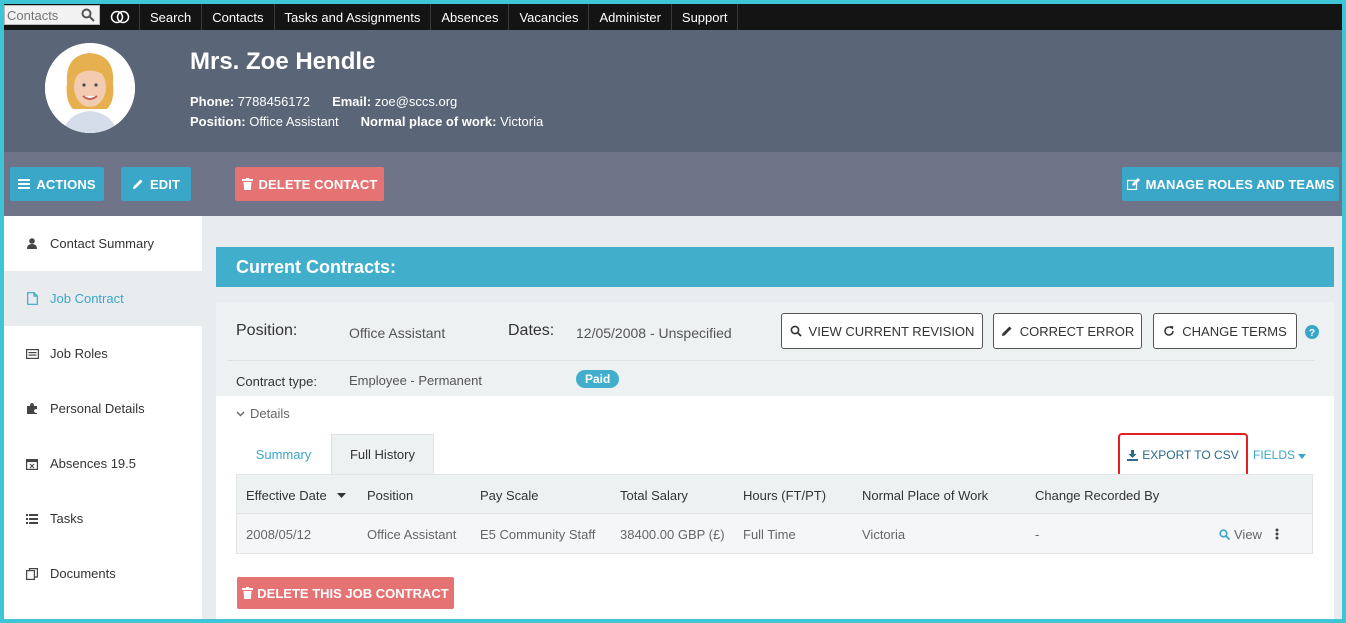 The image size is (1346, 623). What do you see at coordinates (276, 381) in the screenshot?
I see `contract-type-label: Contract type:` at bounding box center [276, 381].